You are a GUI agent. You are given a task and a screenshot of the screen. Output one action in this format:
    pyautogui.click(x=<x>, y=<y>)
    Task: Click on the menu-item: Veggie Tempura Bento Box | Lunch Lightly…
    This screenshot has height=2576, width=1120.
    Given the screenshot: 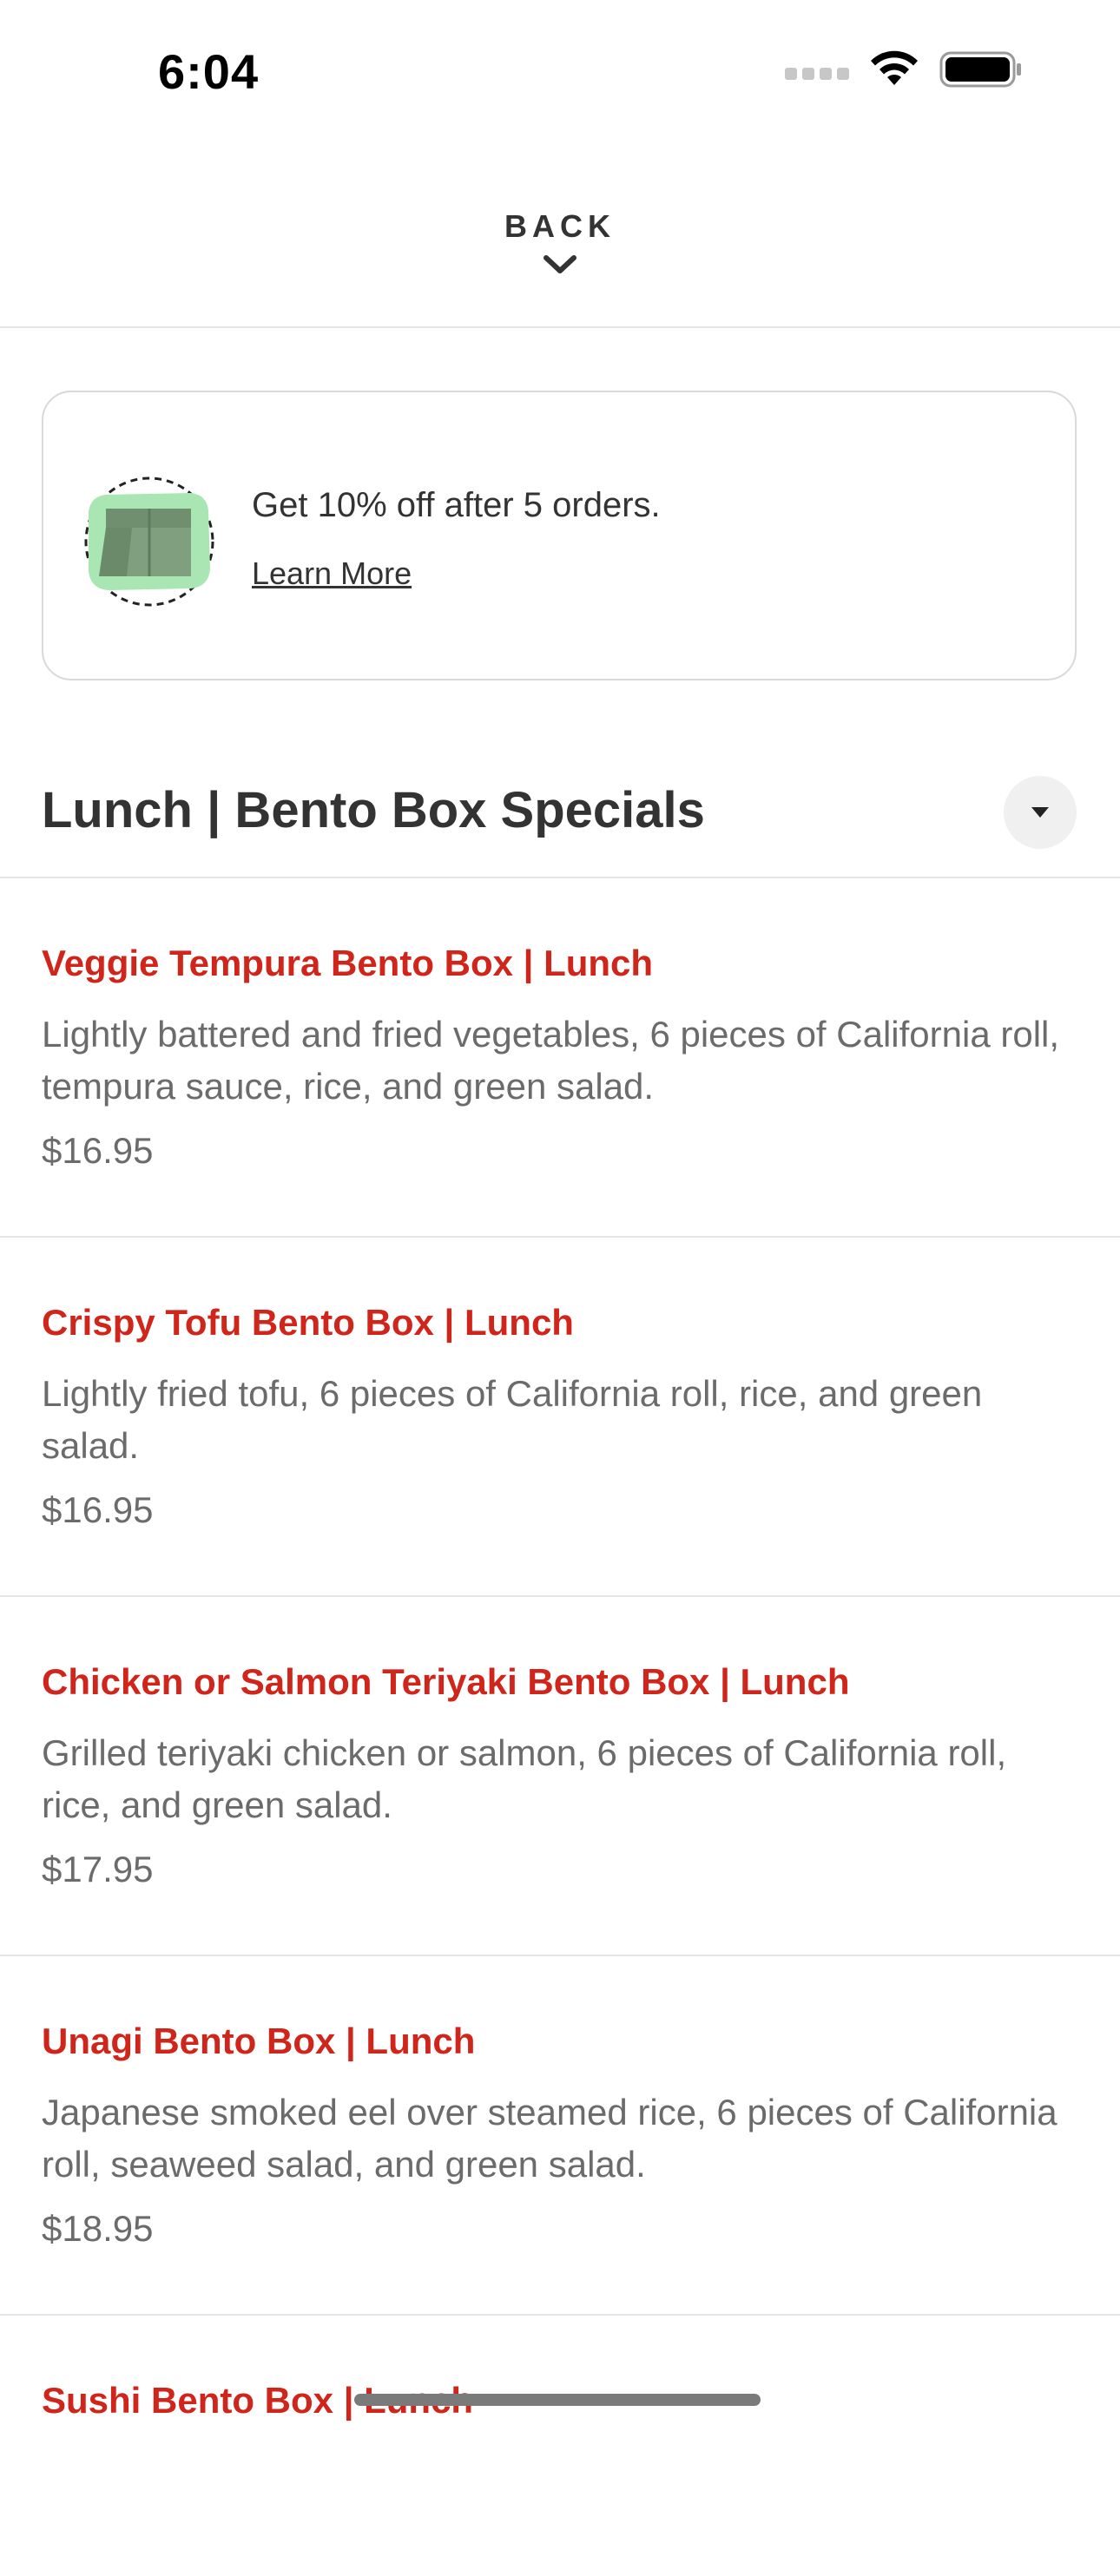 What is the action you would take?
    pyautogui.click(x=560, y=1058)
    